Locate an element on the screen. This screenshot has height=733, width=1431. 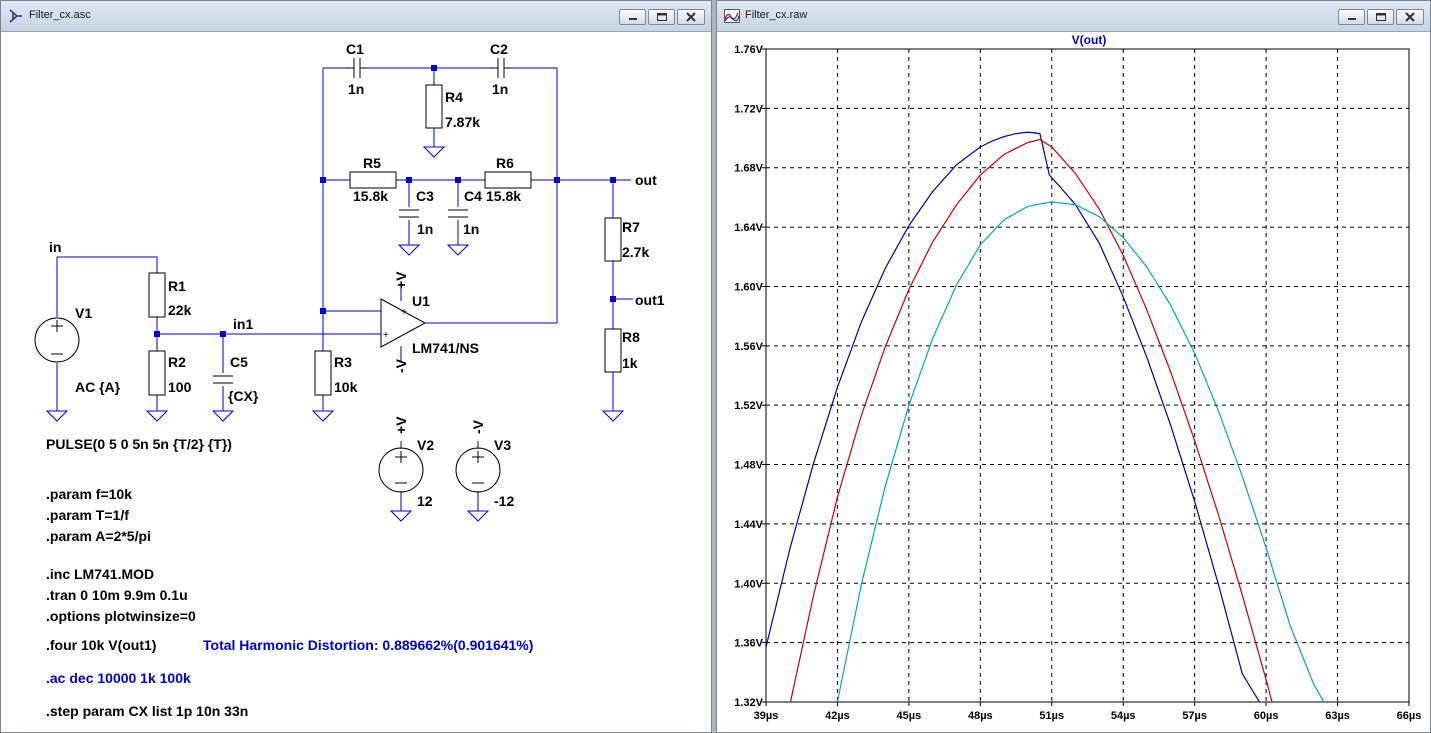
param-A-directive: .param A=2*5/pi is located at coordinates (98, 536).